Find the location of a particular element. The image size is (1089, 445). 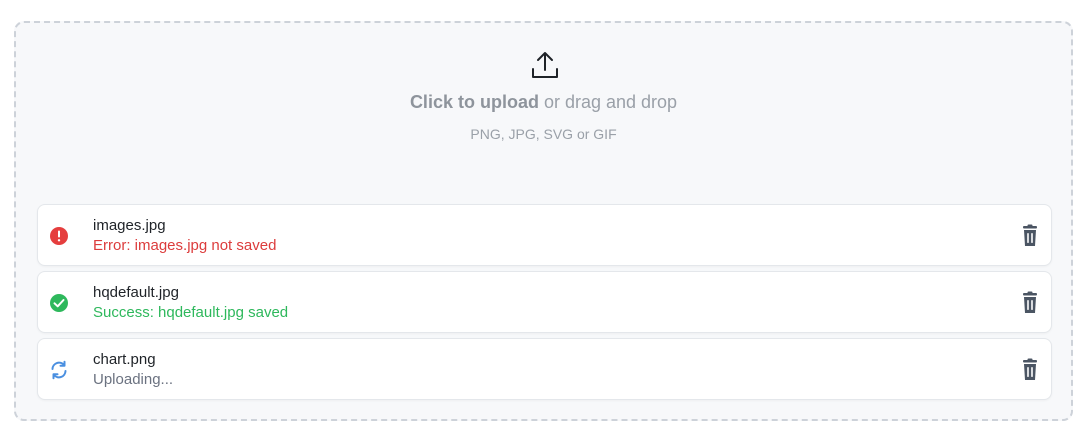

click-to-upload-link: Click to upload is located at coordinates (474, 102).